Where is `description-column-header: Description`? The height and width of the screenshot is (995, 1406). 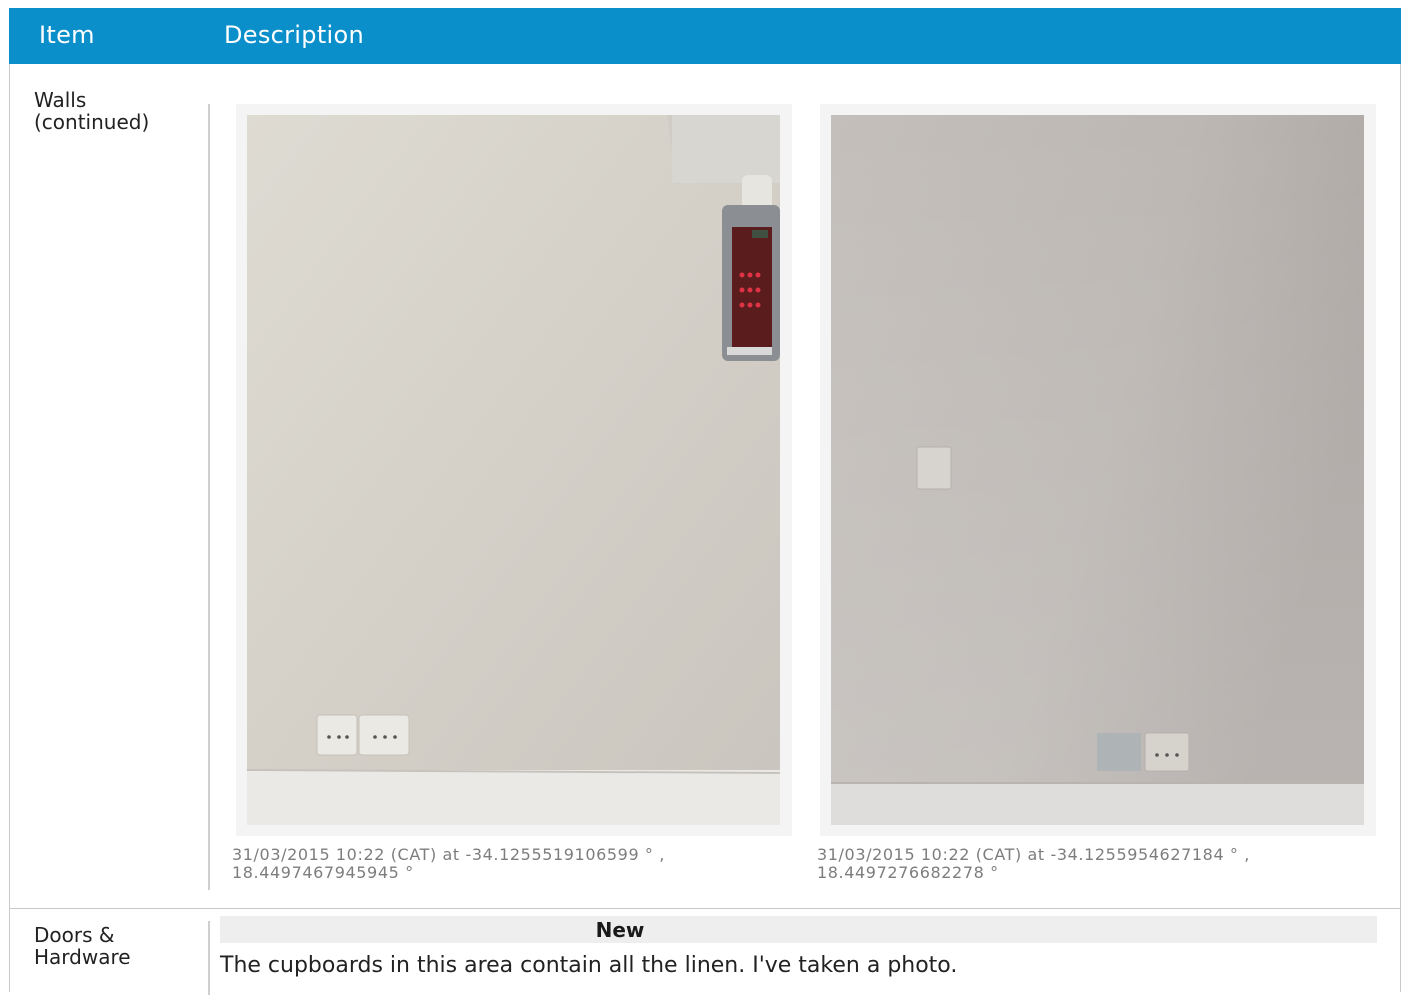
description-column-header: Description is located at coordinates (294, 35).